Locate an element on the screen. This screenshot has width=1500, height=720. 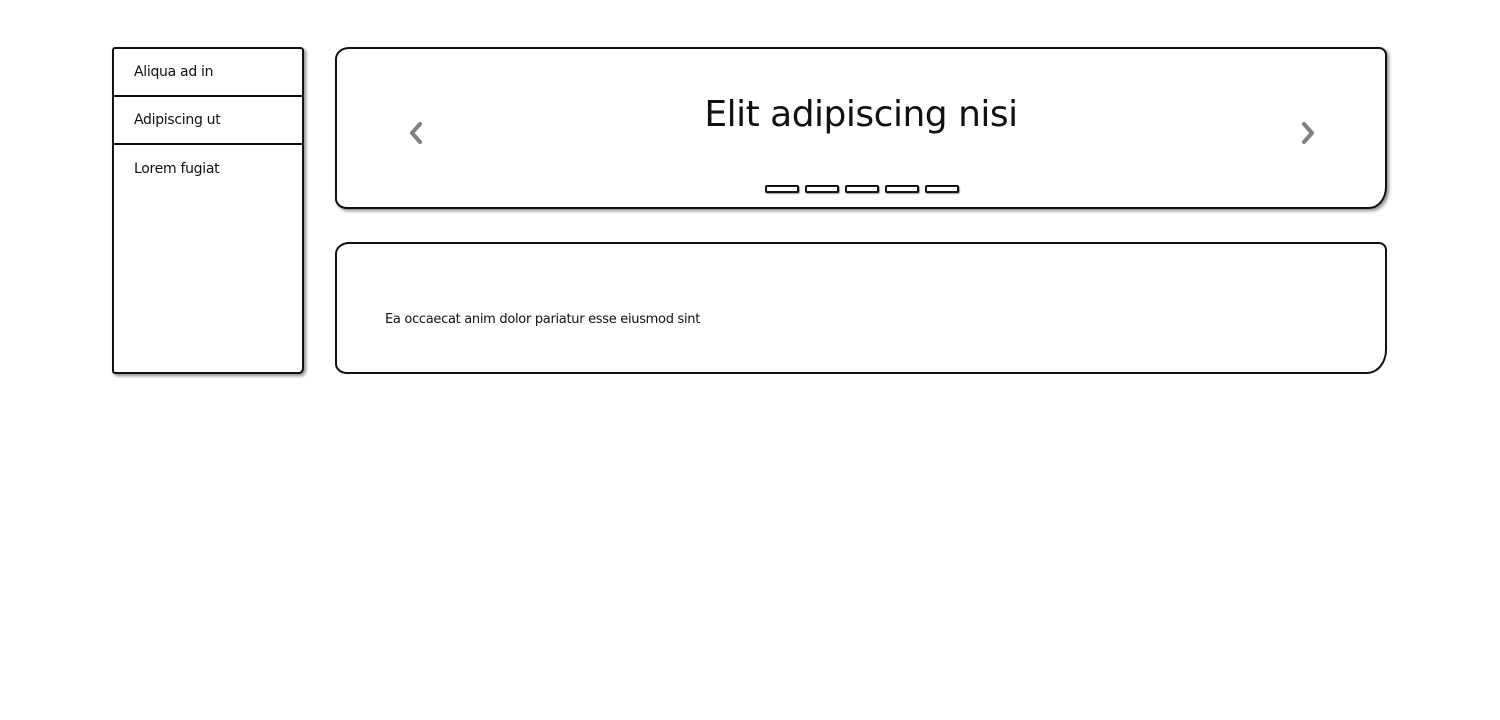
carousel-indicators is located at coordinates (862, 189).